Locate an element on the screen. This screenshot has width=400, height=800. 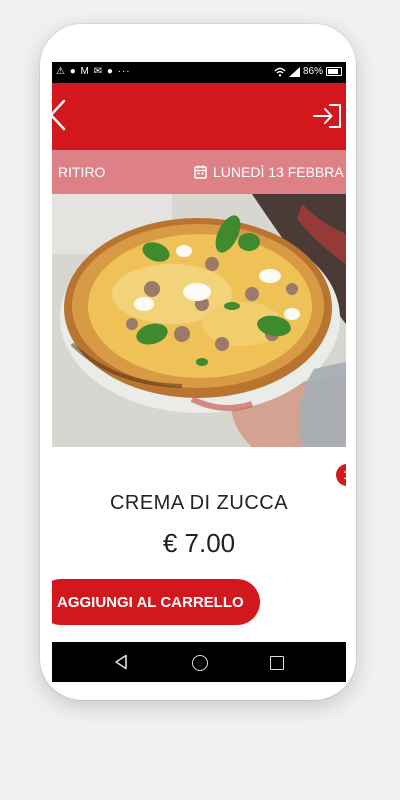
signal-icon is located at coordinates (294, 71).